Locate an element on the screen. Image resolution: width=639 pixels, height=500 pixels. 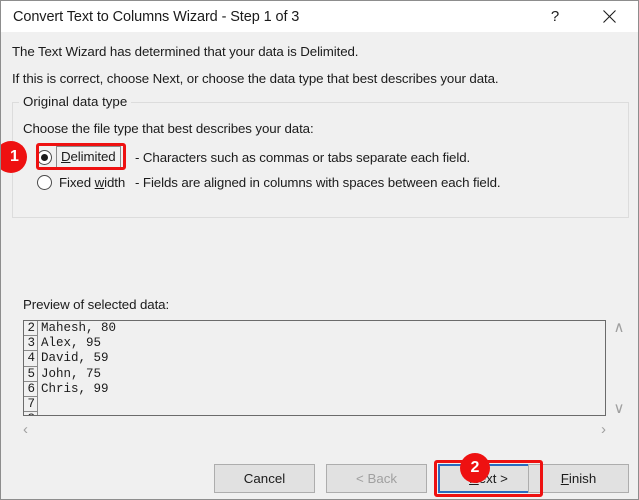
finish-button-label: Finish is located at coordinates (578, 478).